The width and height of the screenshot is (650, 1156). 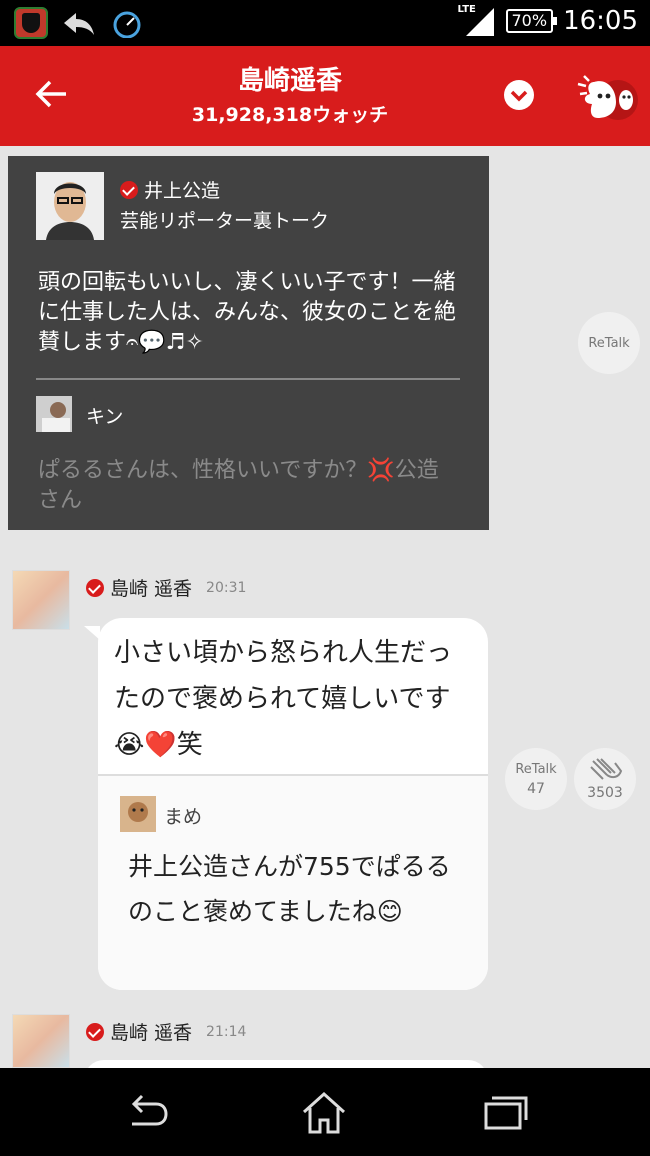 What do you see at coordinates (225, 221) in the screenshot?
I see `author-subtitle: 芸能リポーター裏トーク` at bounding box center [225, 221].